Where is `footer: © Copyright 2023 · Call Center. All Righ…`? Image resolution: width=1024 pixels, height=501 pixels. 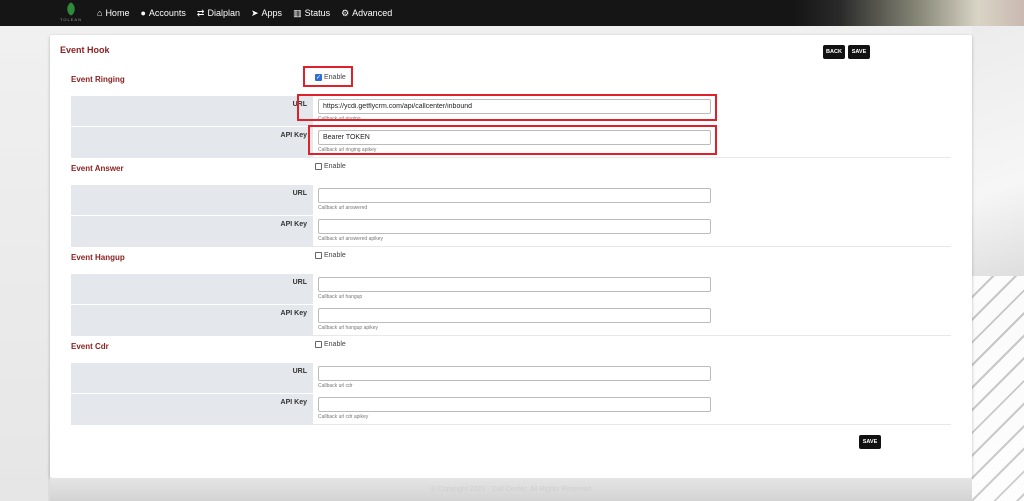
footer: © Copyright 2023 · Call Center. All Righ… is located at coordinates (511, 489).